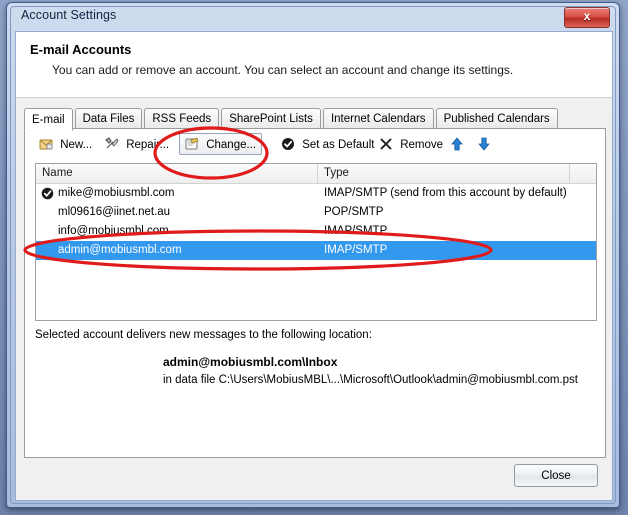  I want to click on tab-rss-feeds: RSS Feeds, so click(182, 118).